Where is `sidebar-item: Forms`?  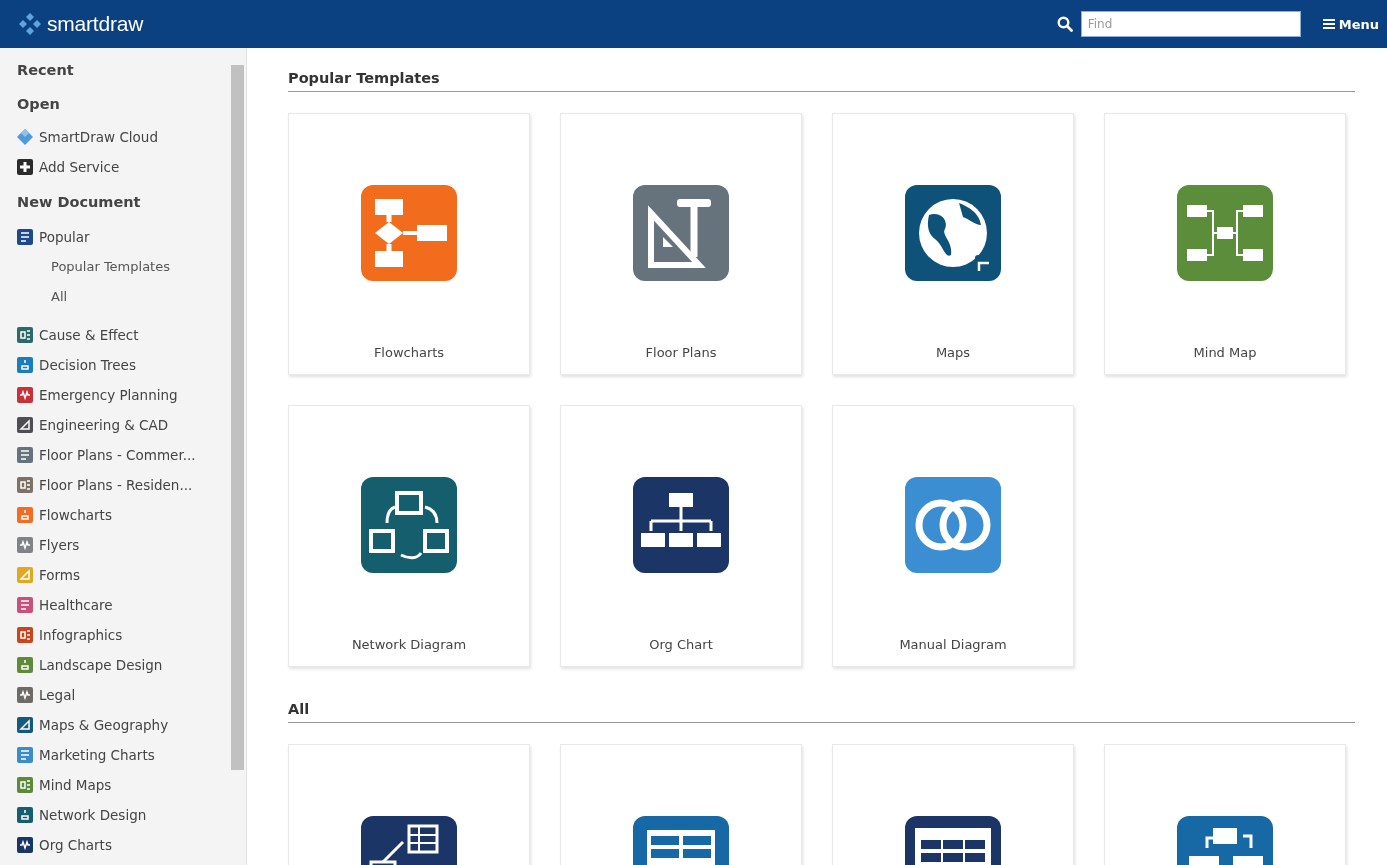
sidebar-item: Forms is located at coordinates (60, 575).